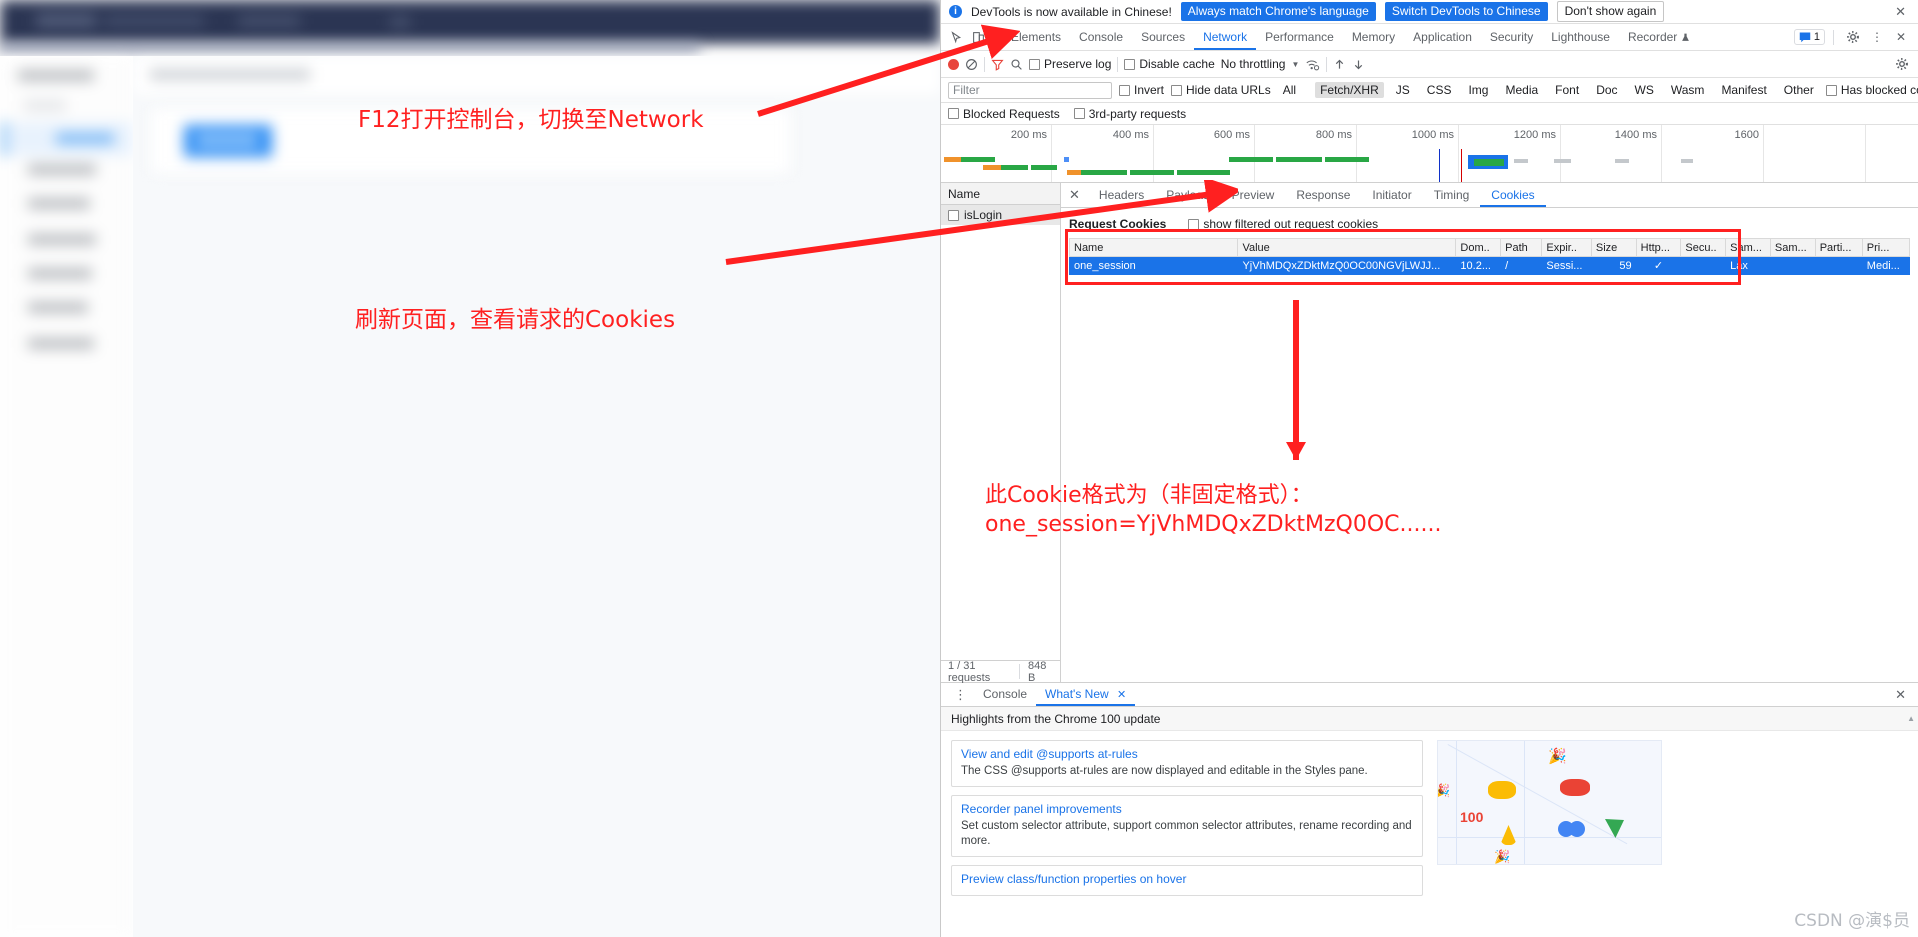 This screenshot has height=937, width=1918. I want to click on filter-type-ws: WS, so click(1644, 90).